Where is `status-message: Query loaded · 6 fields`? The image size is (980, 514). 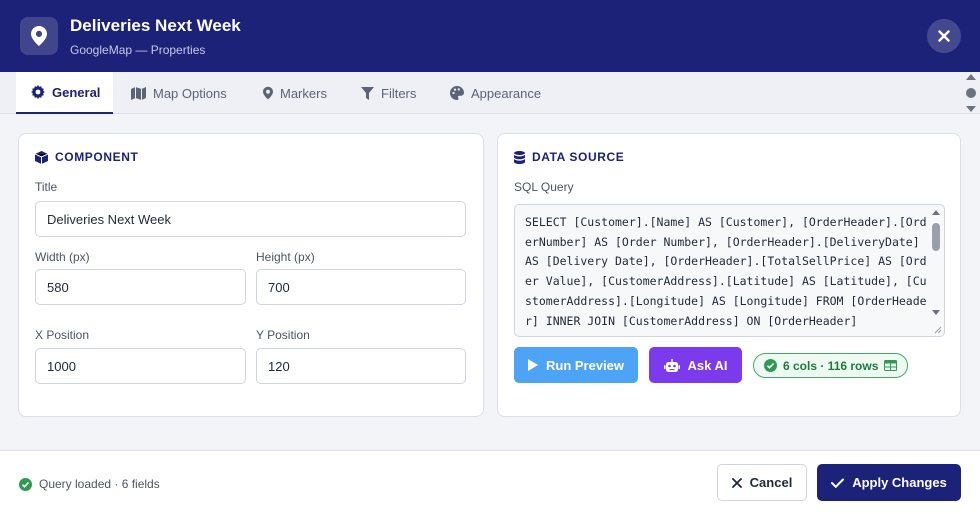 status-message: Query loaded · 6 fields is located at coordinates (89, 484).